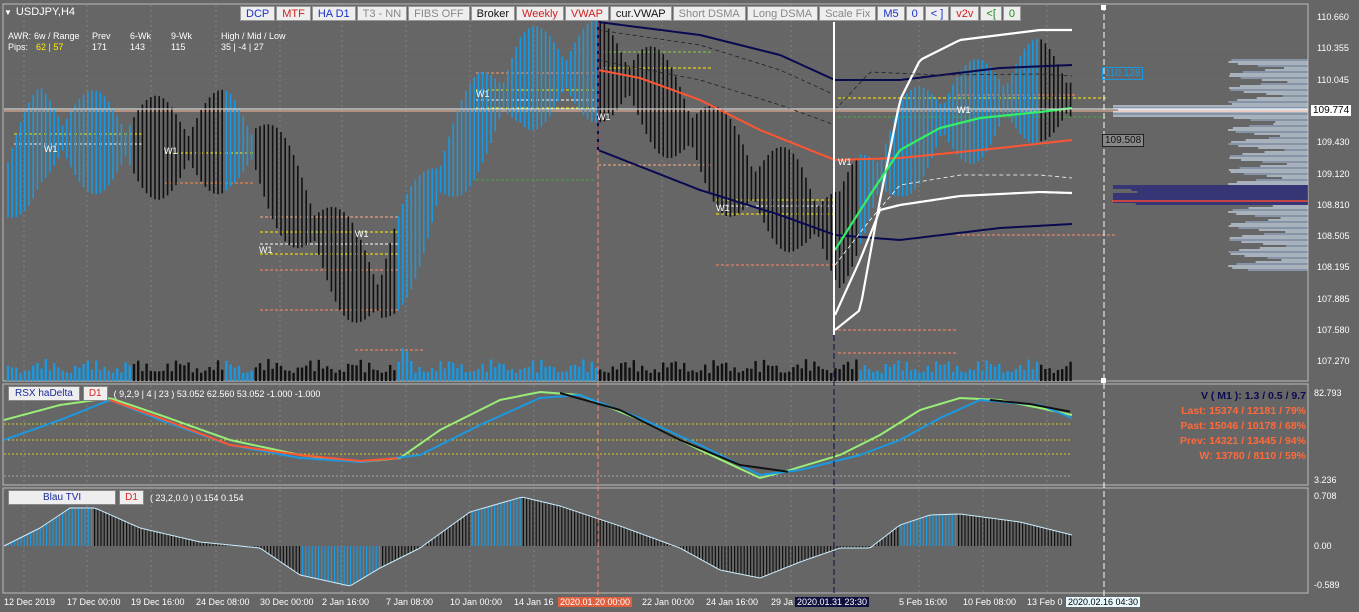 The height and width of the screenshot is (612, 1359). Describe the element at coordinates (1252, 456) in the screenshot. I see `rsx-w: W: 13780 / 8110 / 59%` at that location.